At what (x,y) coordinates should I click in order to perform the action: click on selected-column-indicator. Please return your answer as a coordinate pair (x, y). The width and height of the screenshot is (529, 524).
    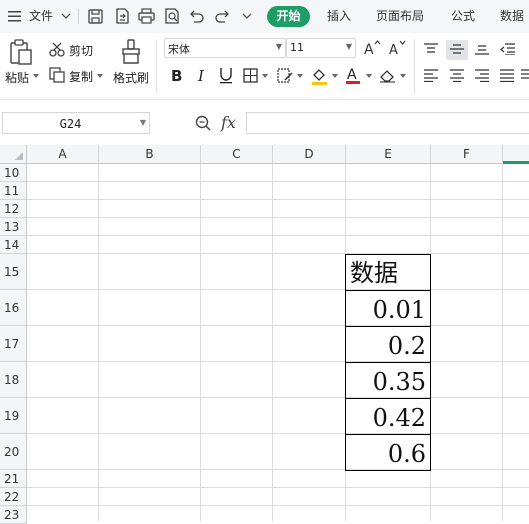
    Looking at the image, I should click on (516, 162).